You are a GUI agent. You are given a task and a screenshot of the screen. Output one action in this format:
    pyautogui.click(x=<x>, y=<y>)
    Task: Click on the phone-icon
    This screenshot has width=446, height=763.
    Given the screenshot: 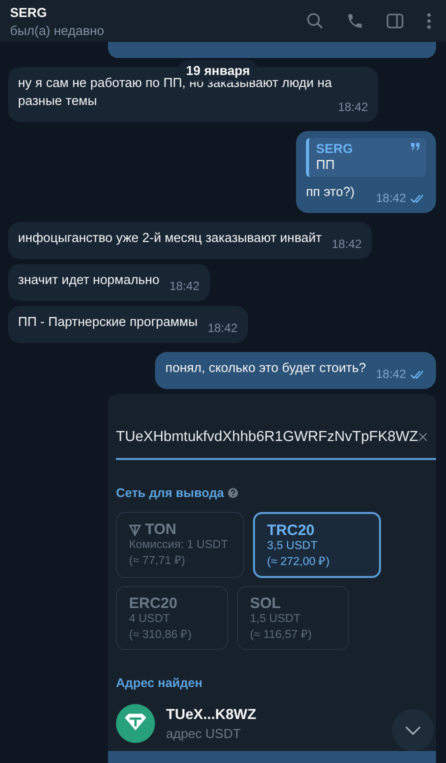 What is the action you would take?
    pyautogui.click(x=355, y=21)
    